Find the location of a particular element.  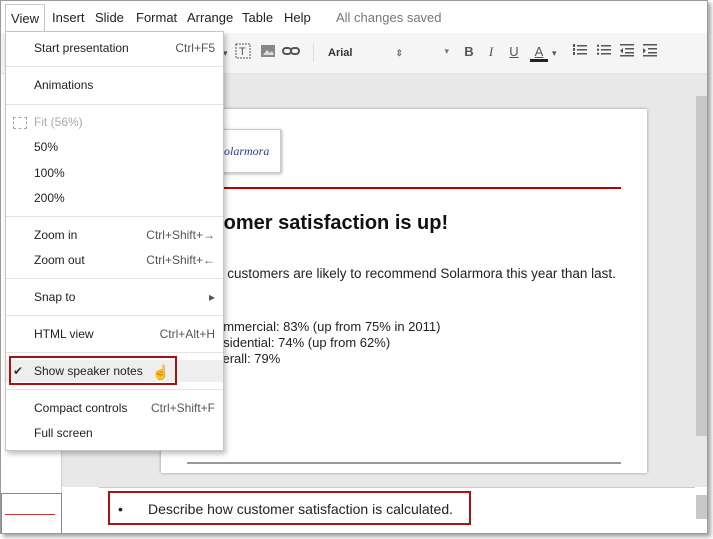

notes-scrollbar is located at coordinates (701, 507).